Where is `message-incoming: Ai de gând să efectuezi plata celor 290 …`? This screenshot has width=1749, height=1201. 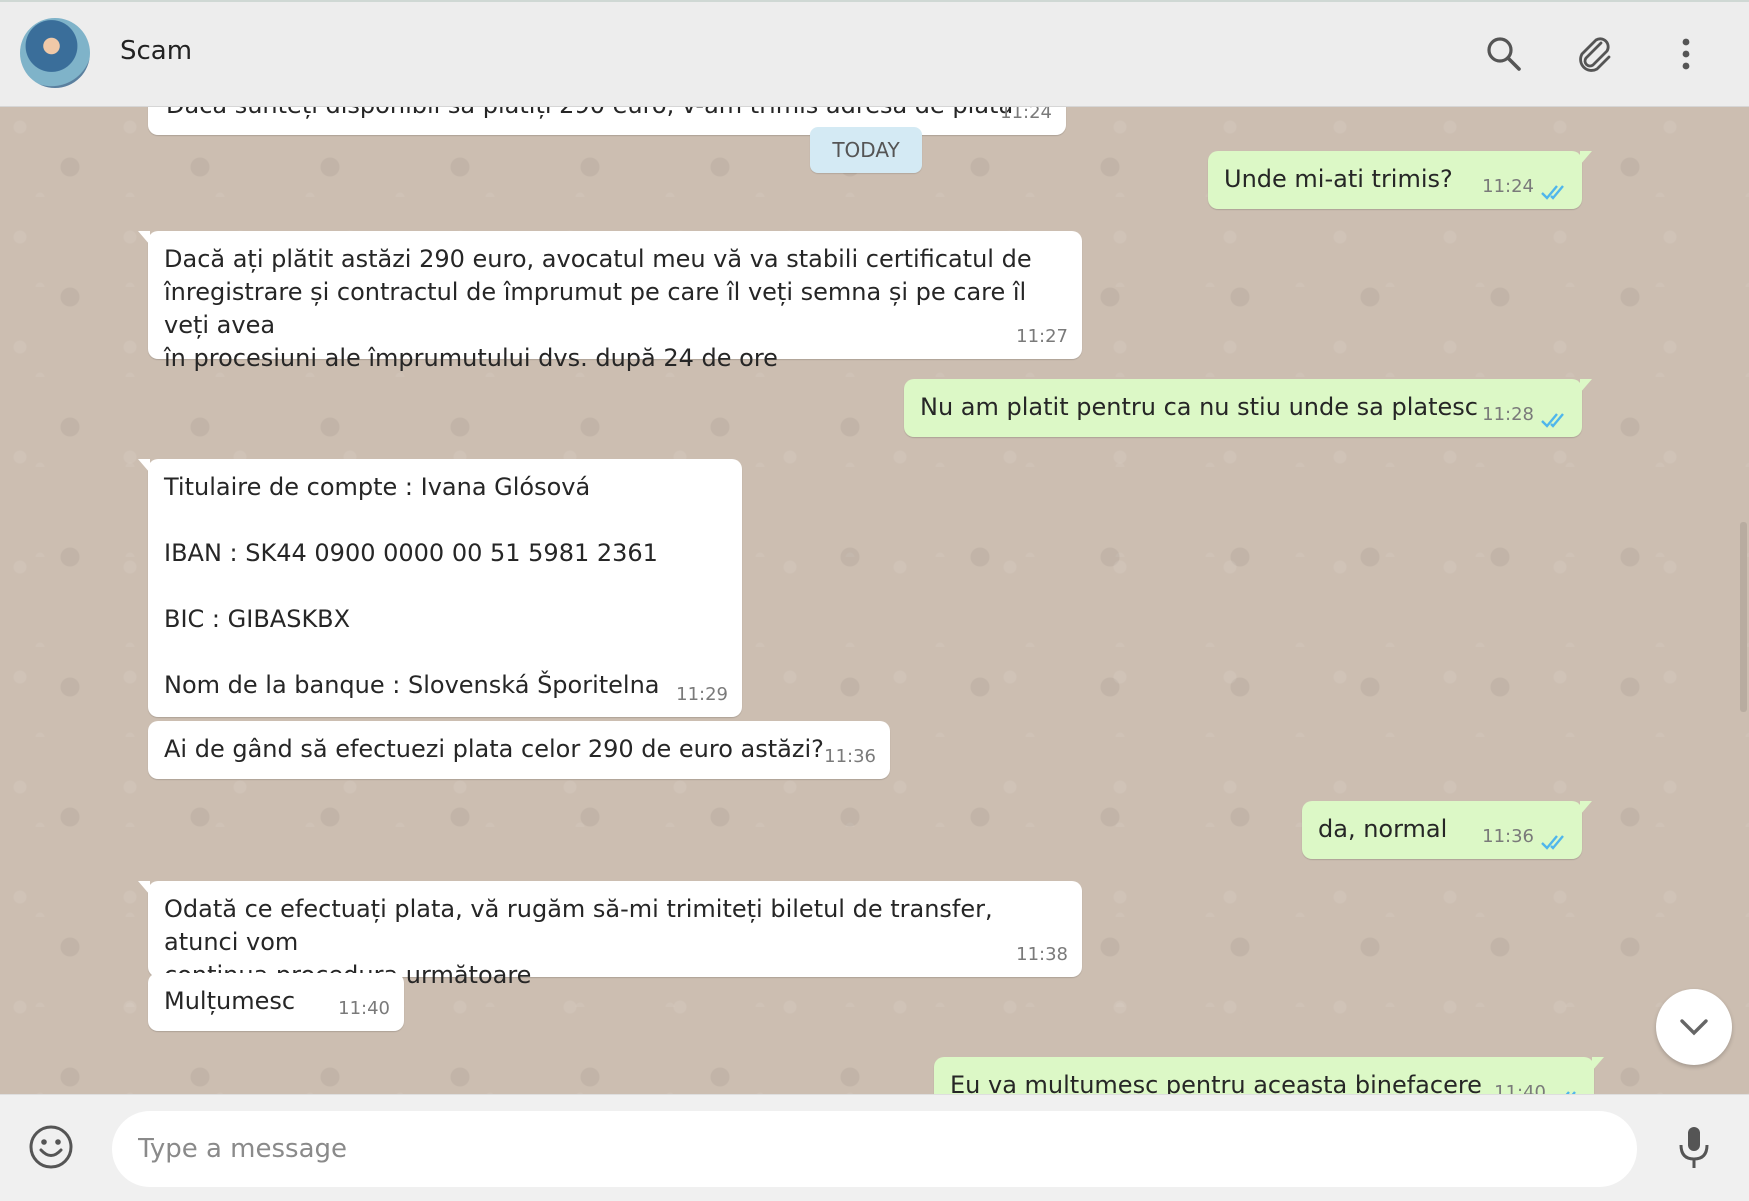 message-incoming: Ai de gând să efectuezi plata celor 290 … is located at coordinates (519, 750).